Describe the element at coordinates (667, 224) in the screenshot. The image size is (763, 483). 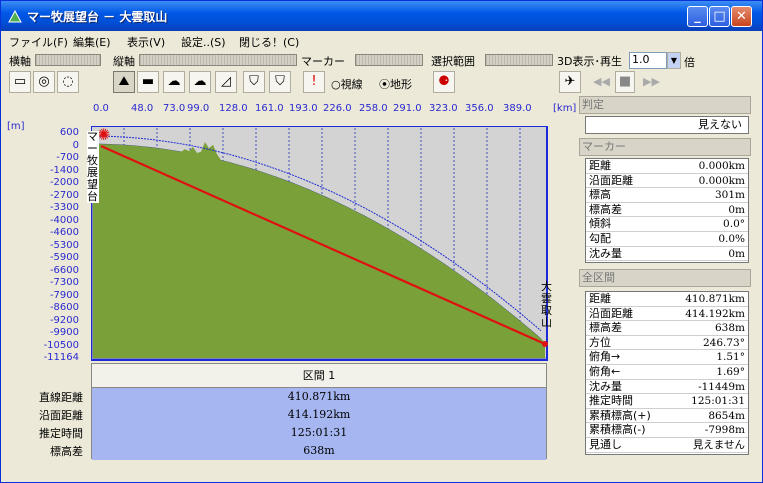
I see `info-row: 傾斜 0.0°` at that location.